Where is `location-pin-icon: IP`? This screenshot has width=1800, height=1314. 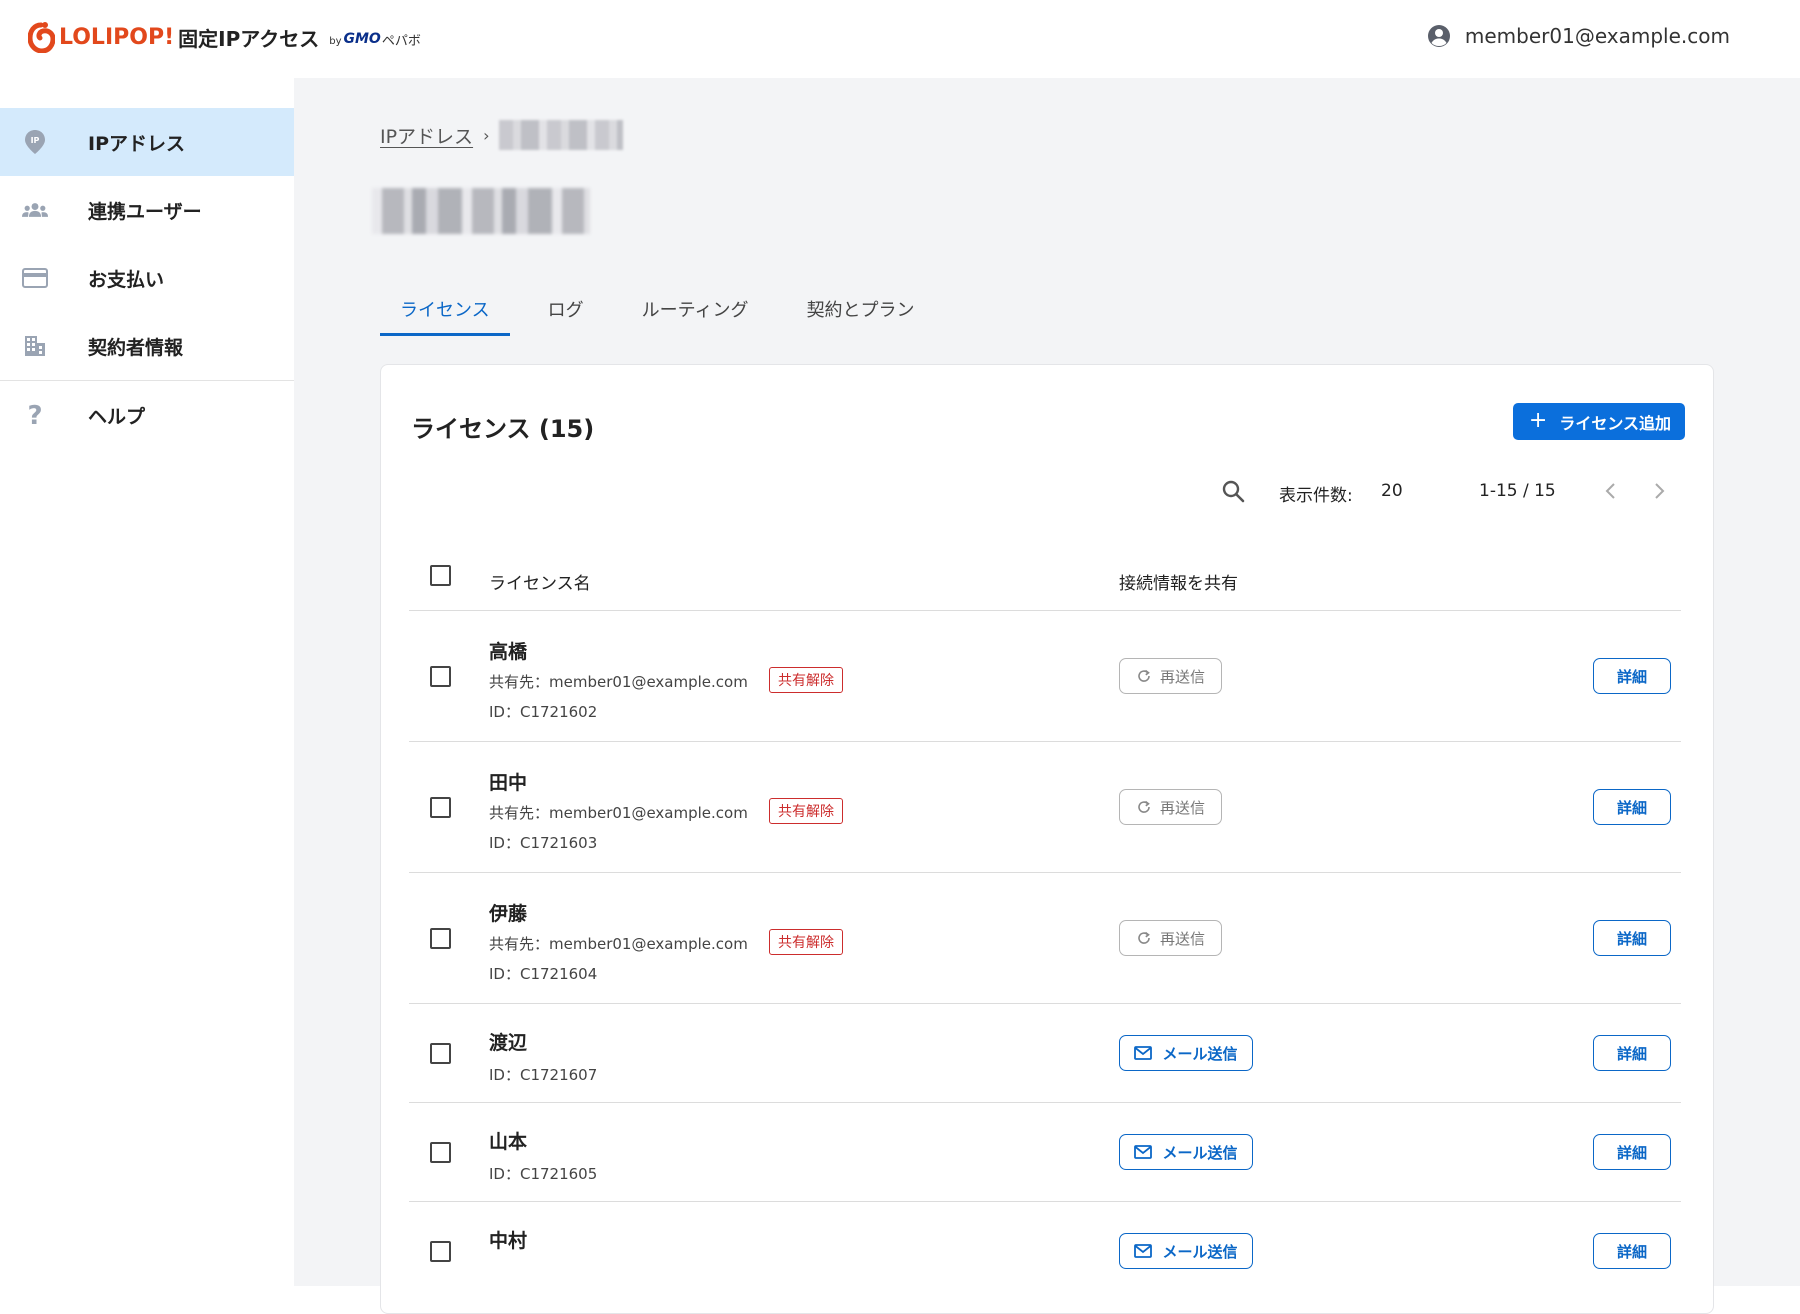 location-pin-icon: IP is located at coordinates (35, 142).